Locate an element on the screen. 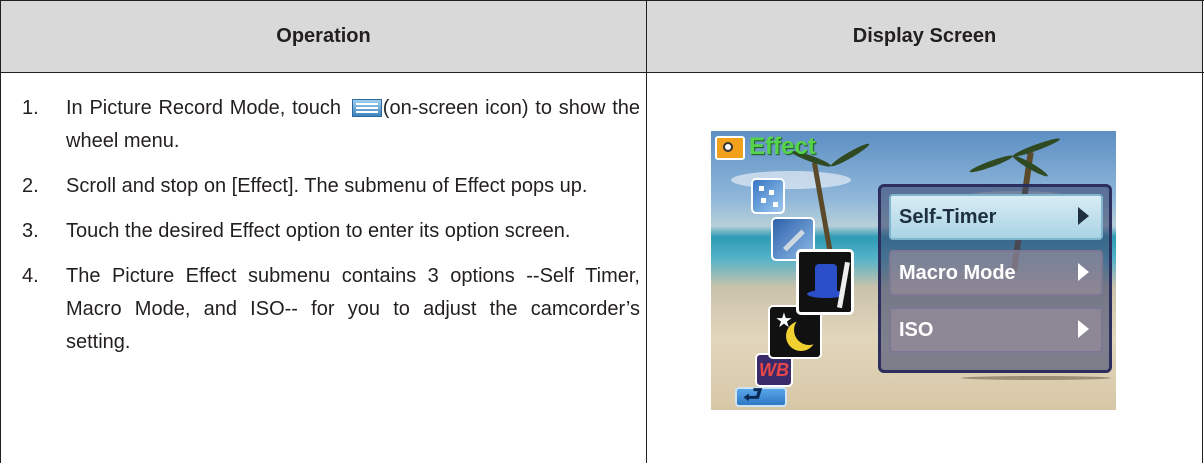 The image size is (1204, 463). step-text: In Picture Record Mode, touch is located at coordinates (207, 108).